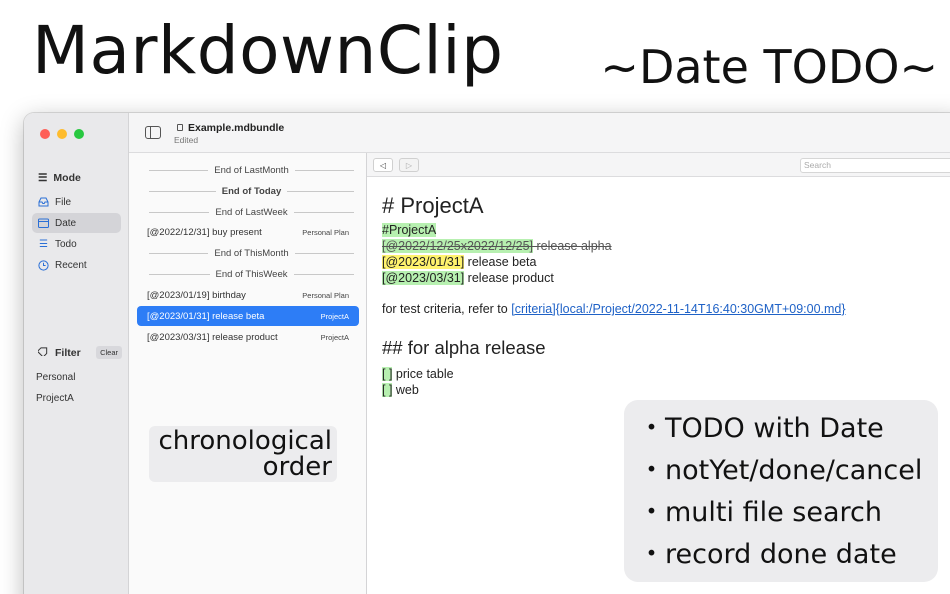 The height and width of the screenshot is (594, 950). I want to click on list-separator: End of LastMonth, so click(251, 170).